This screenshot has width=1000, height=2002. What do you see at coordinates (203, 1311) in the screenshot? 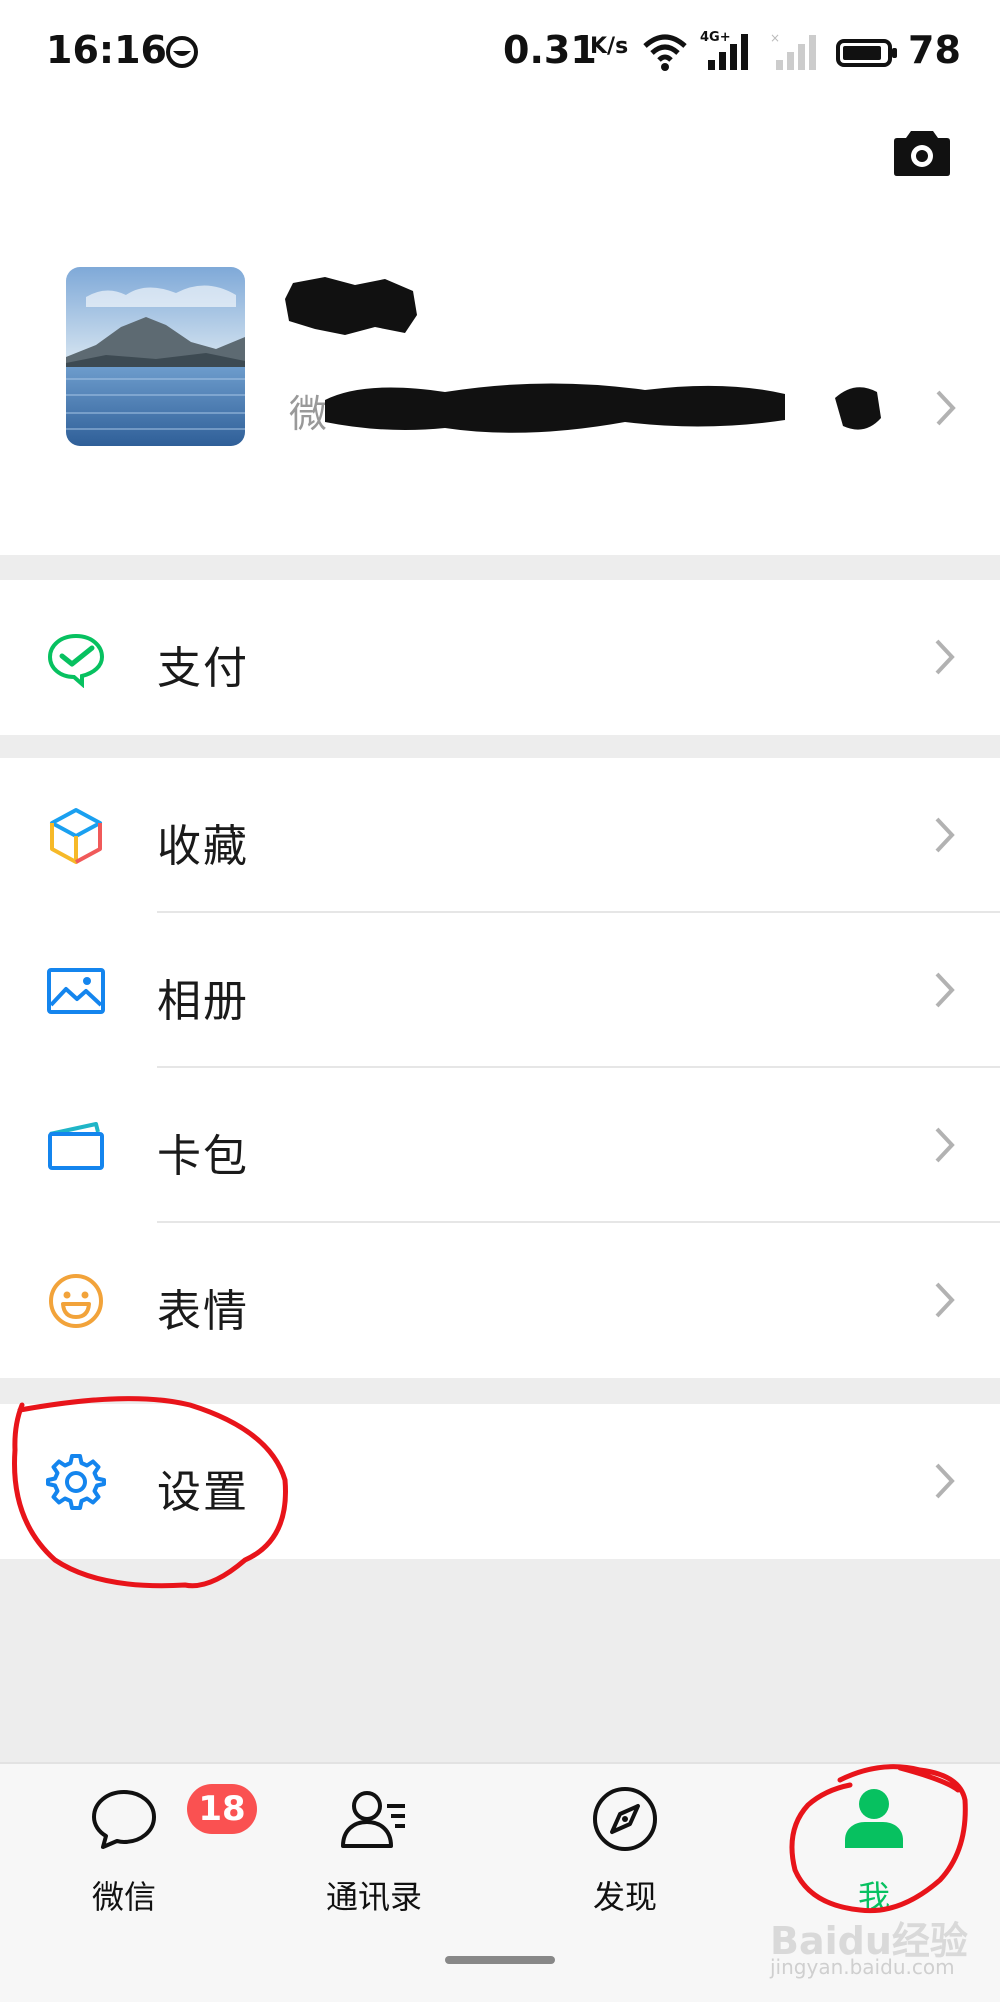
I see `menu-item-label: 表情` at bounding box center [203, 1311].